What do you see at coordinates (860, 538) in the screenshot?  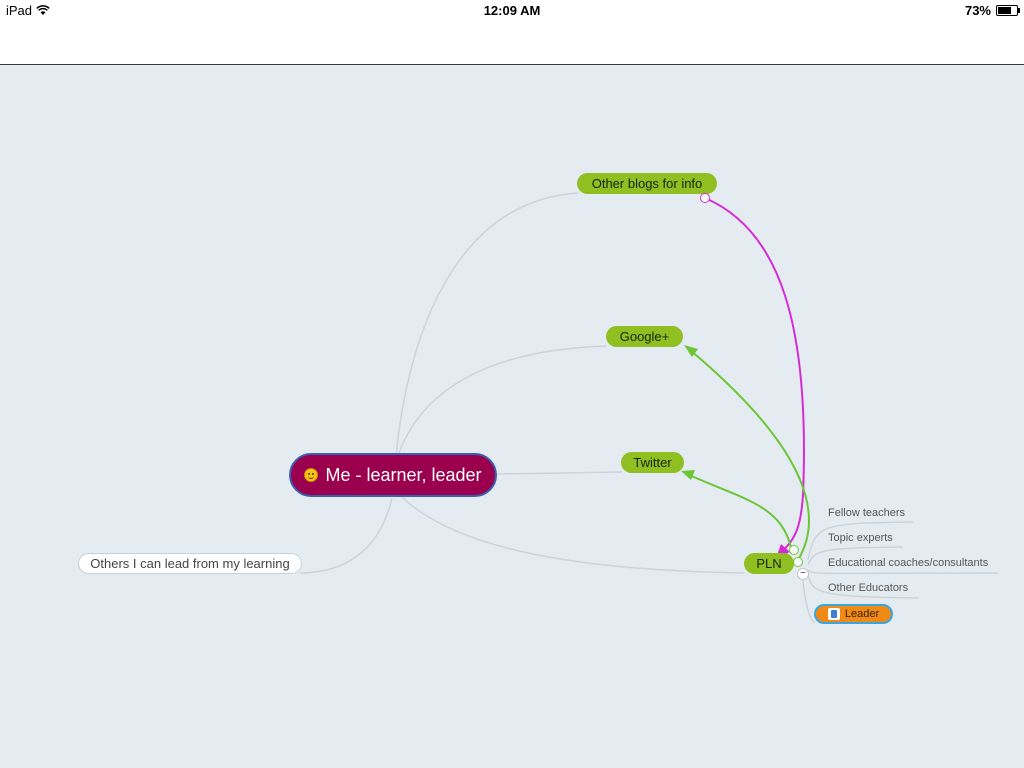 I see `subtopic-topic-experts: Topic experts` at bounding box center [860, 538].